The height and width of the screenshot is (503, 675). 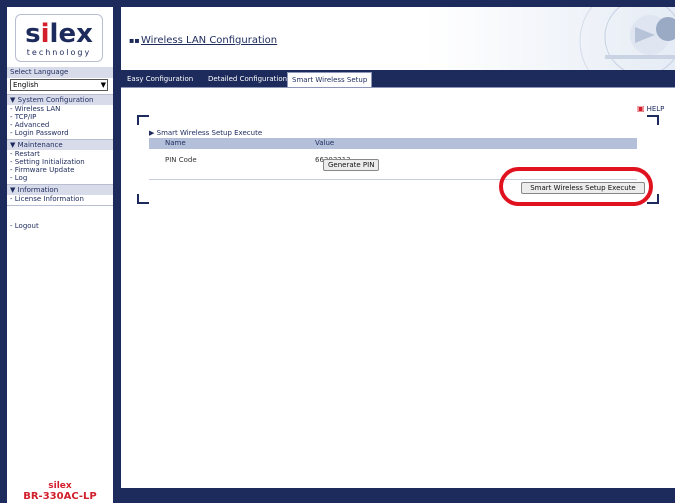 I want to click on sidebar-item-label: Firmware Update, so click(x=44, y=170).